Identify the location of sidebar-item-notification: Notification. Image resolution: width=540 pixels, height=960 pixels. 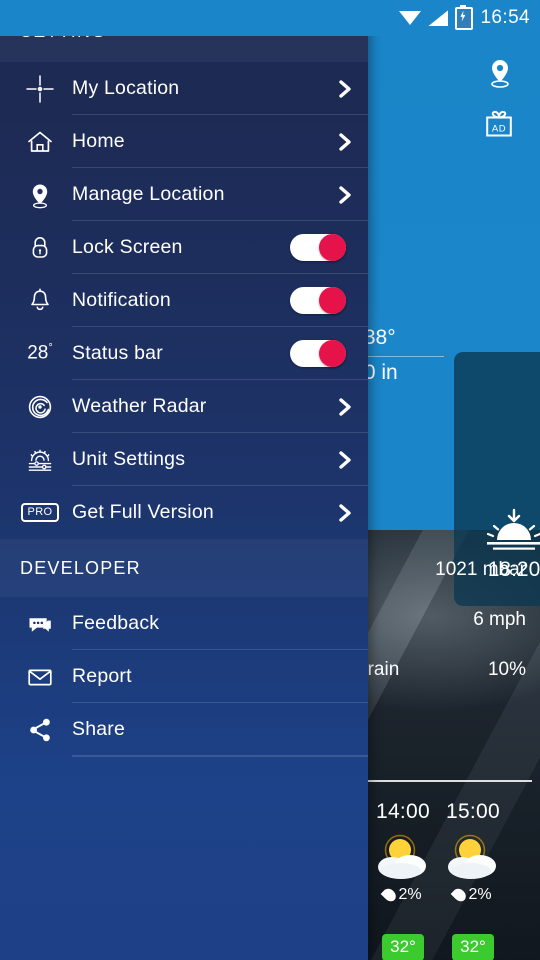
(184, 300).